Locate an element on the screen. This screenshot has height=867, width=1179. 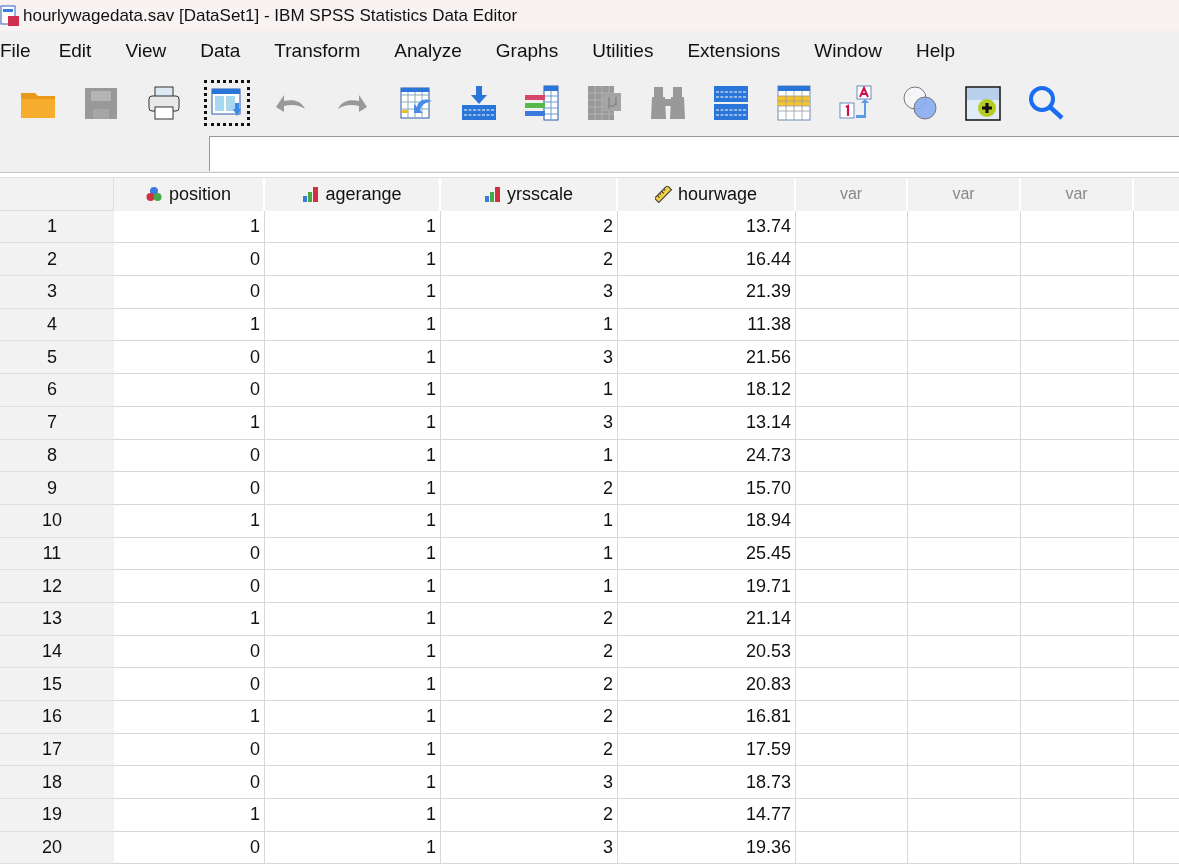
row-number: 15 is located at coordinates (57, 684).